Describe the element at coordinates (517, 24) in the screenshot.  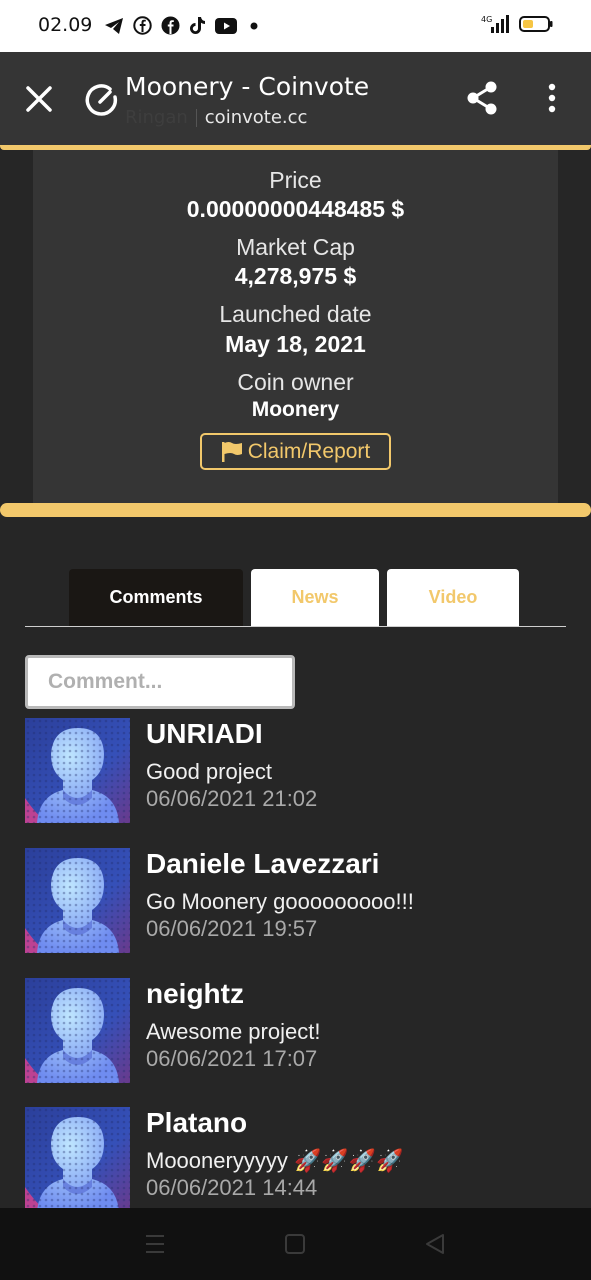
I see `system-icons: 4G` at that location.